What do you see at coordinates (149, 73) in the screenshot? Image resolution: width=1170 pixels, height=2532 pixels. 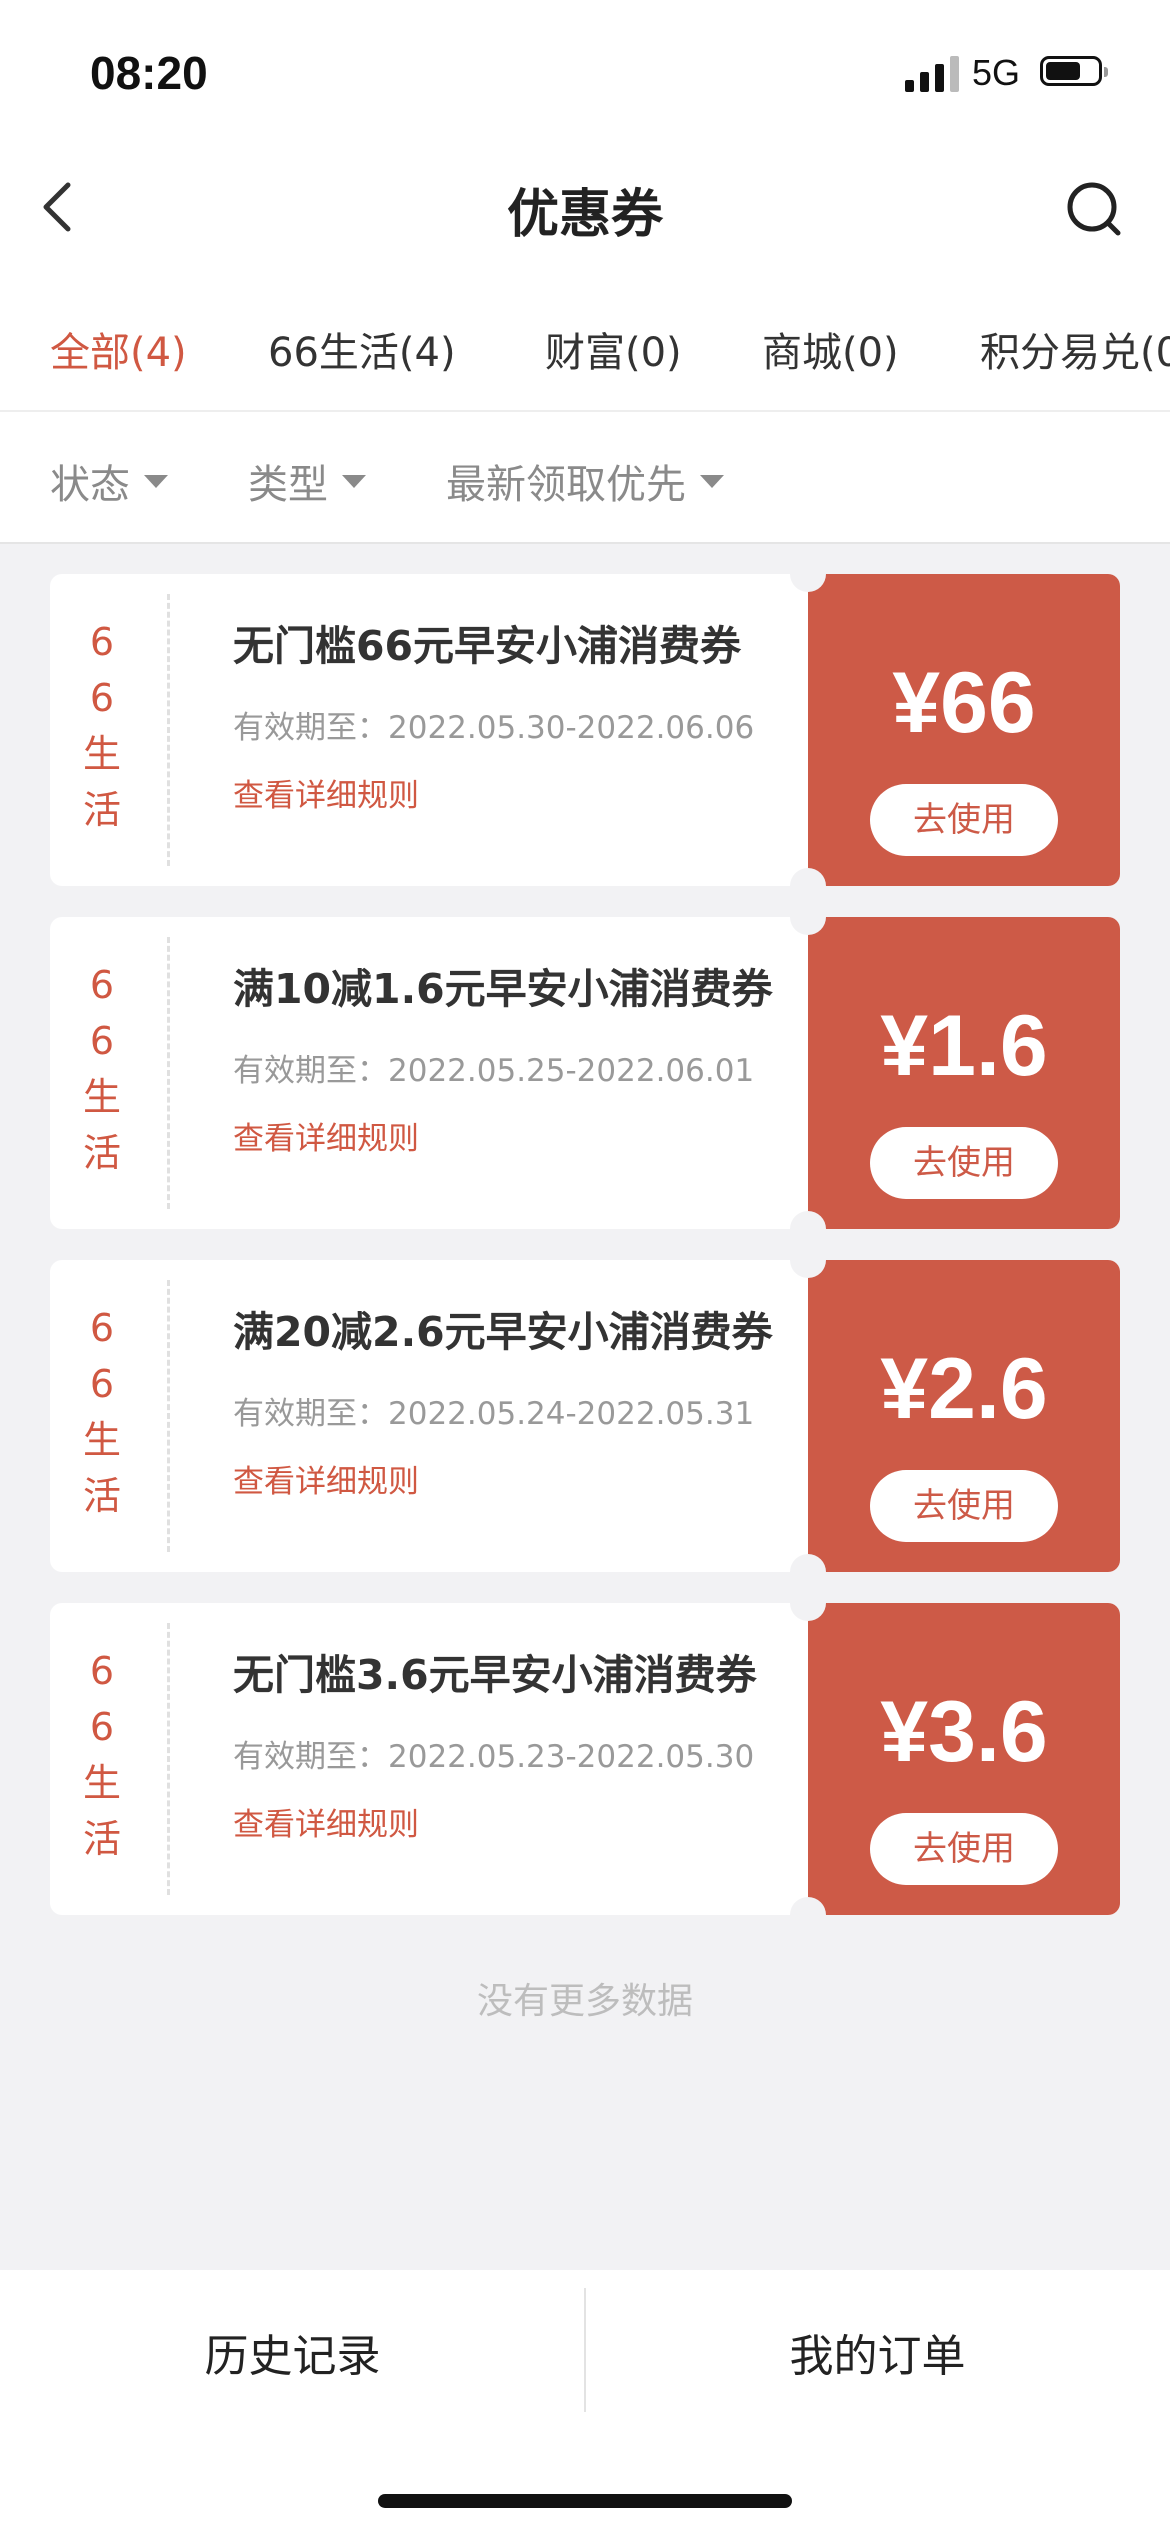 I see `status-time: 08:20` at bounding box center [149, 73].